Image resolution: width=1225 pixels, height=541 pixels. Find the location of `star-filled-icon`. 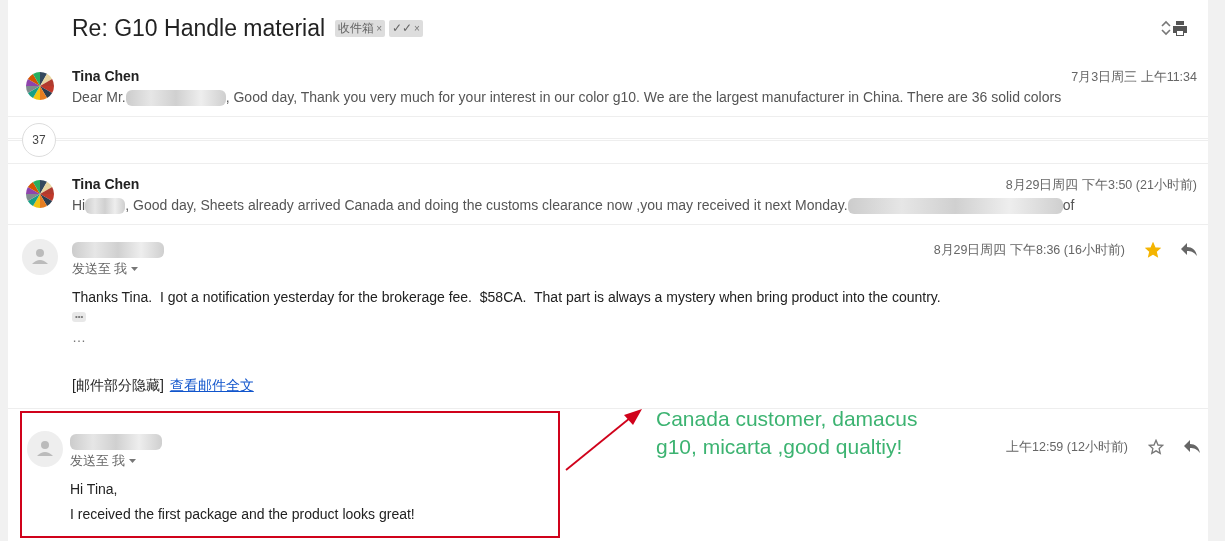

star-filled-icon is located at coordinates (1153, 250).